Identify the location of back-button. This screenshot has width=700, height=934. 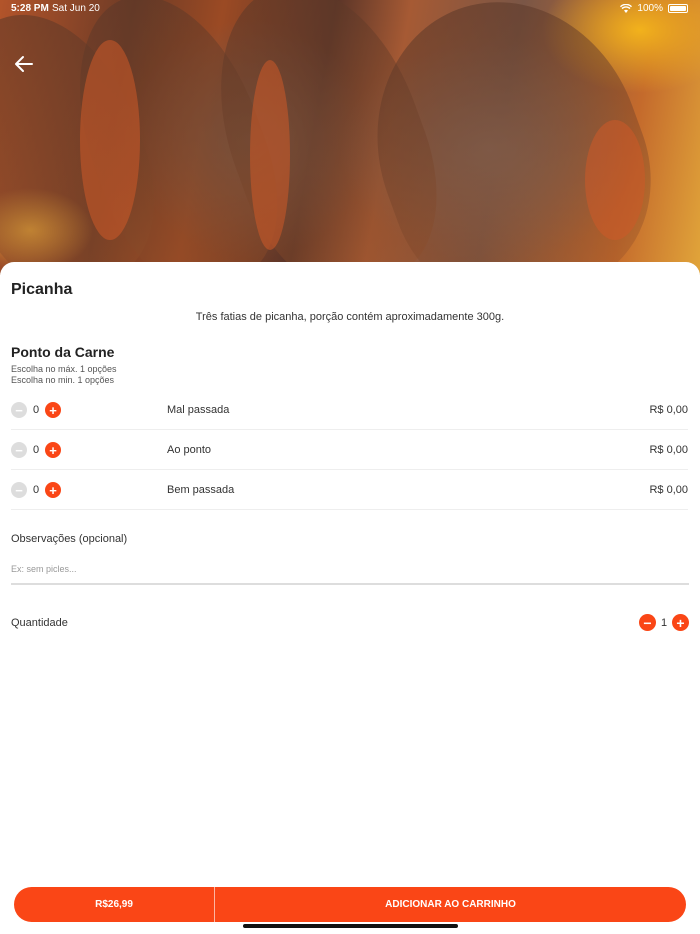
(24, 64).